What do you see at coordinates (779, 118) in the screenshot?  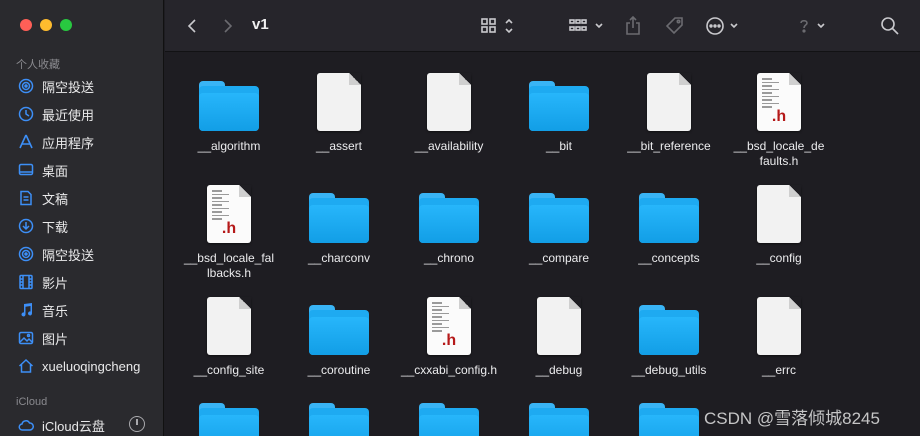 I see `file-item: .h __bsd_locale_de faults.h` at bounding box center [779, 118].